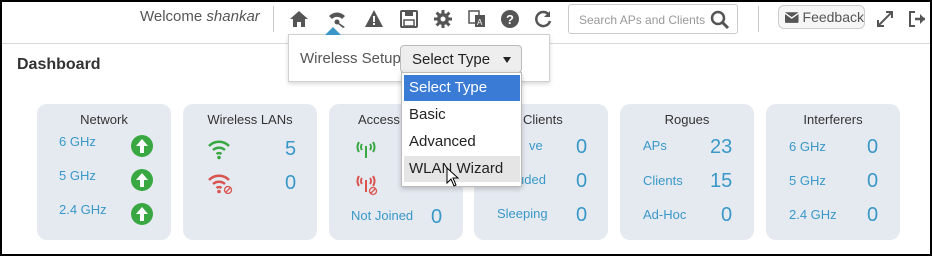 The height and width of the screenshot is (256, 932). I want to click on logout-icon, so click(917, 19).